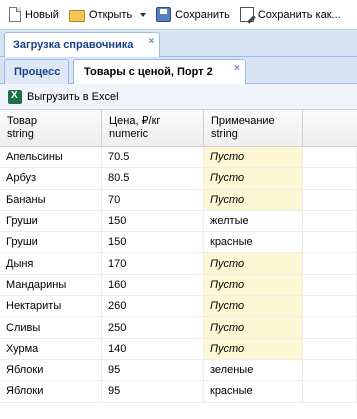  I want to click on table-row: Апельсины 70.5 Пусто, so click(178, 158).